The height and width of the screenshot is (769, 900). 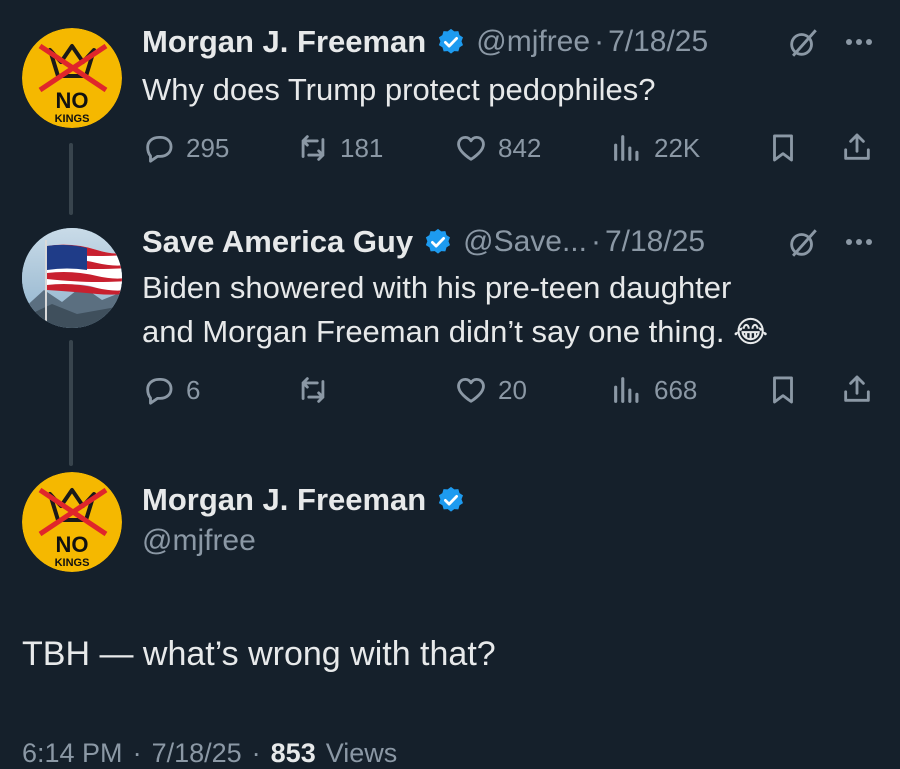 I want to click on laughing-emoji: 😂, so click(x=751, y=332).